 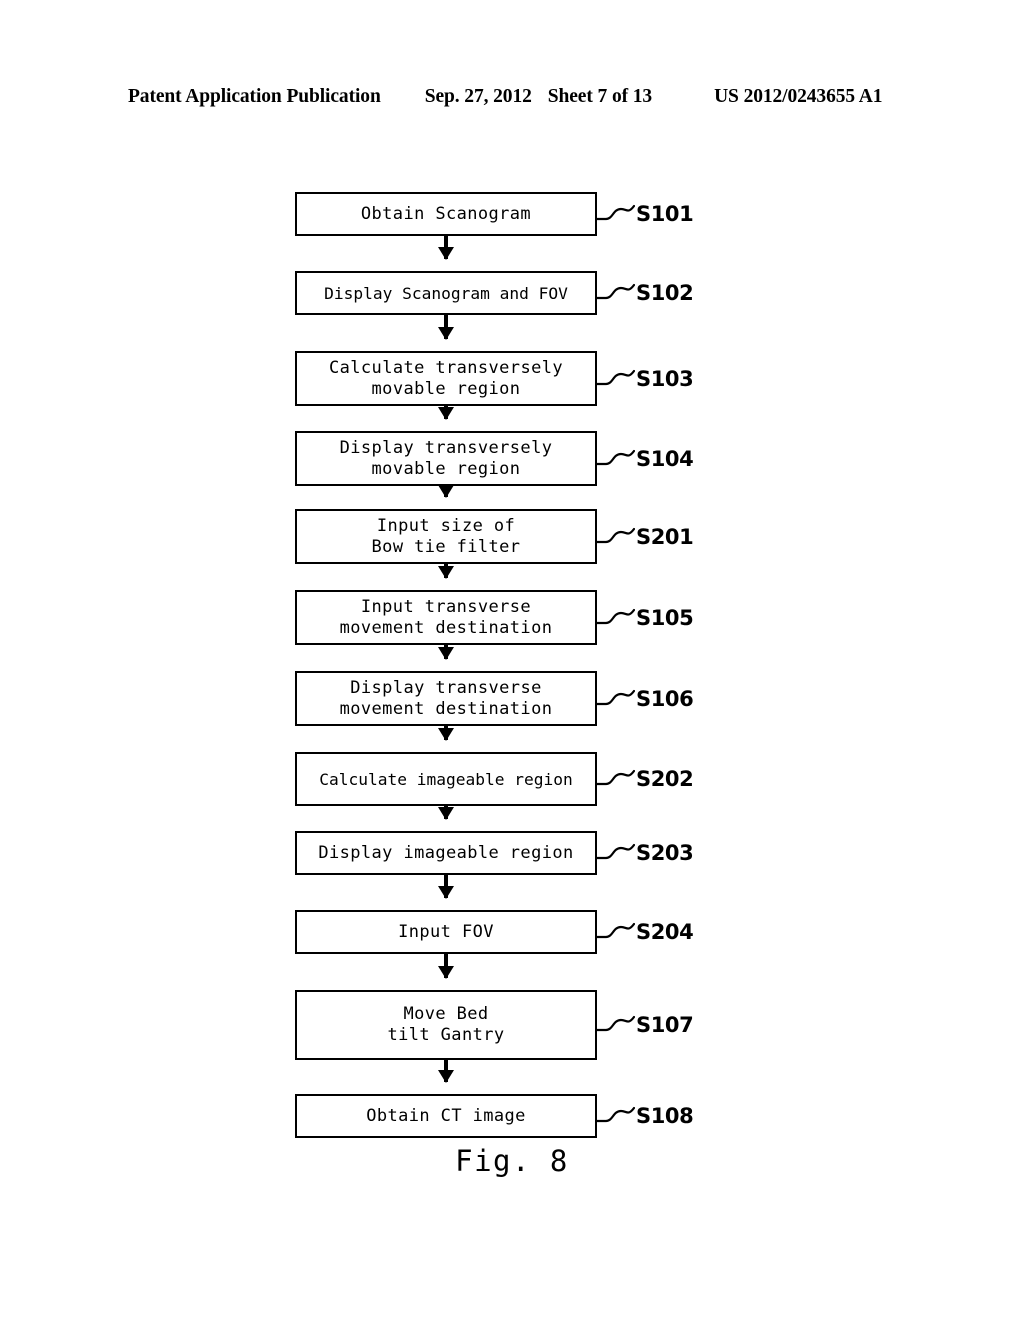 I want to click on flow-node-s204: Input FOV, so click(x=446, y=932).